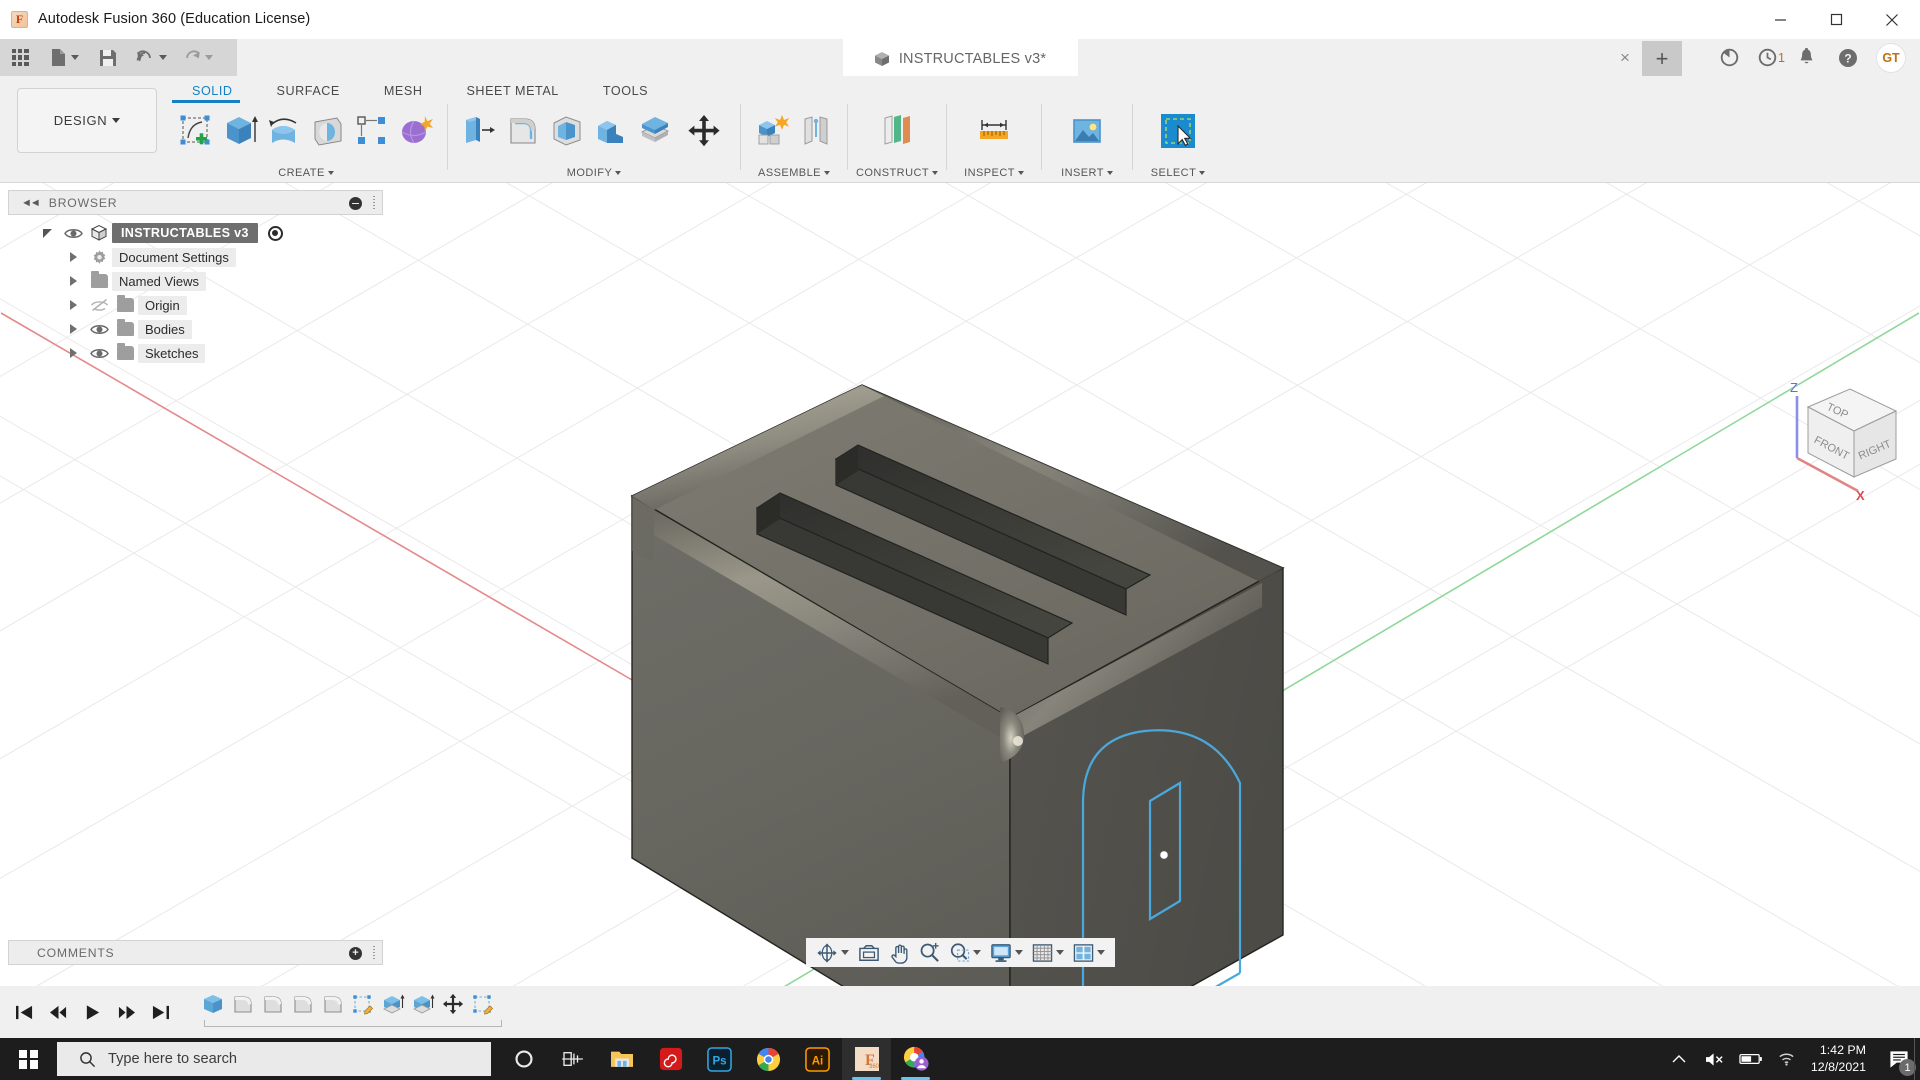 The width and height of the screenshot is (1920, 1080). I want to click on browser-header: ◄◄ BROWSER, so click(195, 202).